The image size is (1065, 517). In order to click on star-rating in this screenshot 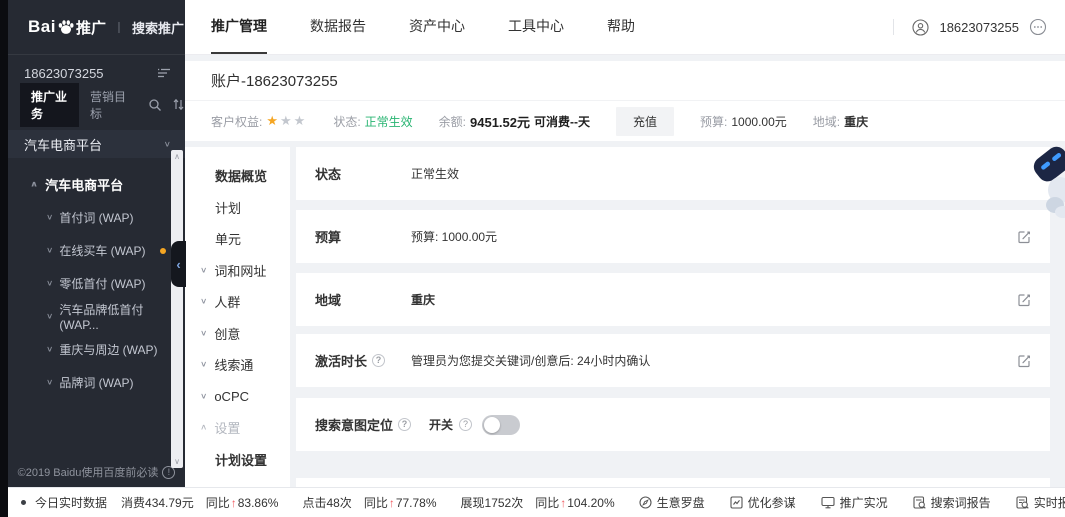, I will do `click(286, 121)`.